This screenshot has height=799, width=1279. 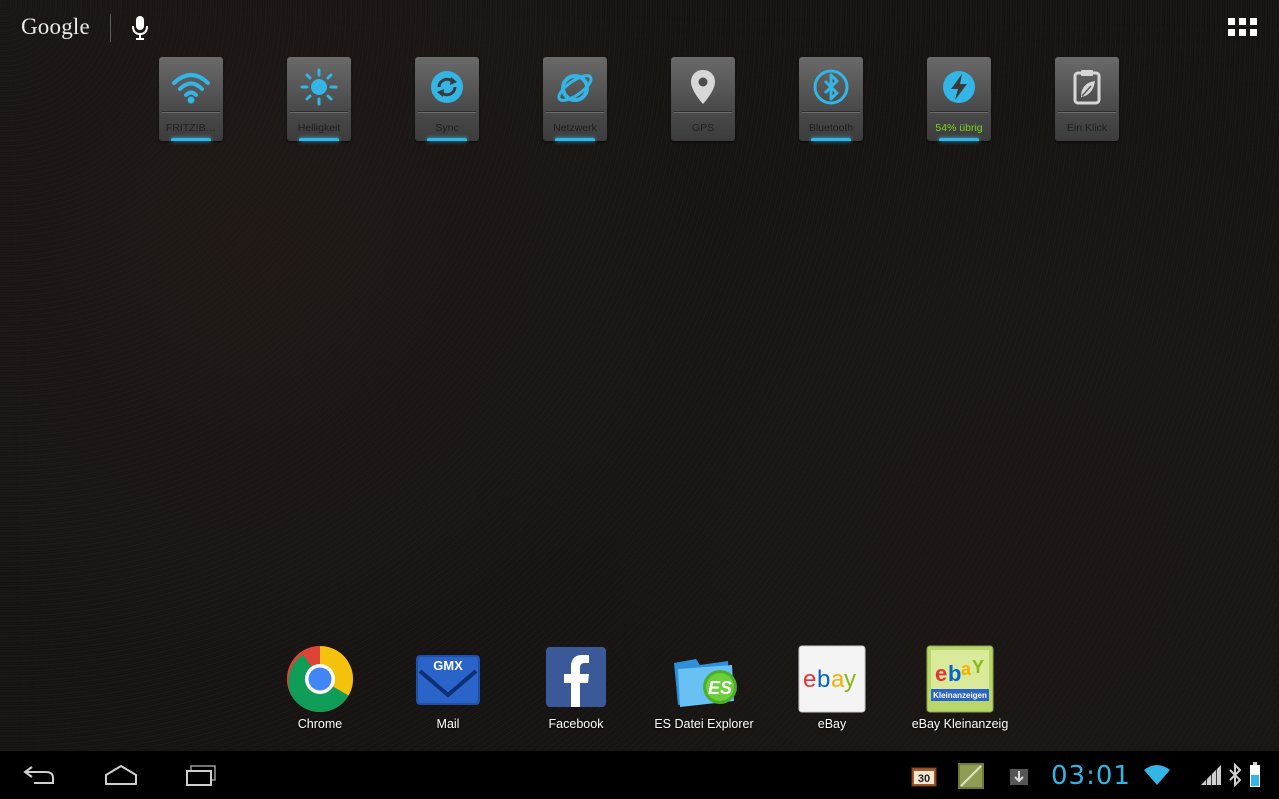 What do you see at coordinates (1087, 87) in the screenshot?
I see `clipboard-leaf-icon` at bounding box center [1087, 87].